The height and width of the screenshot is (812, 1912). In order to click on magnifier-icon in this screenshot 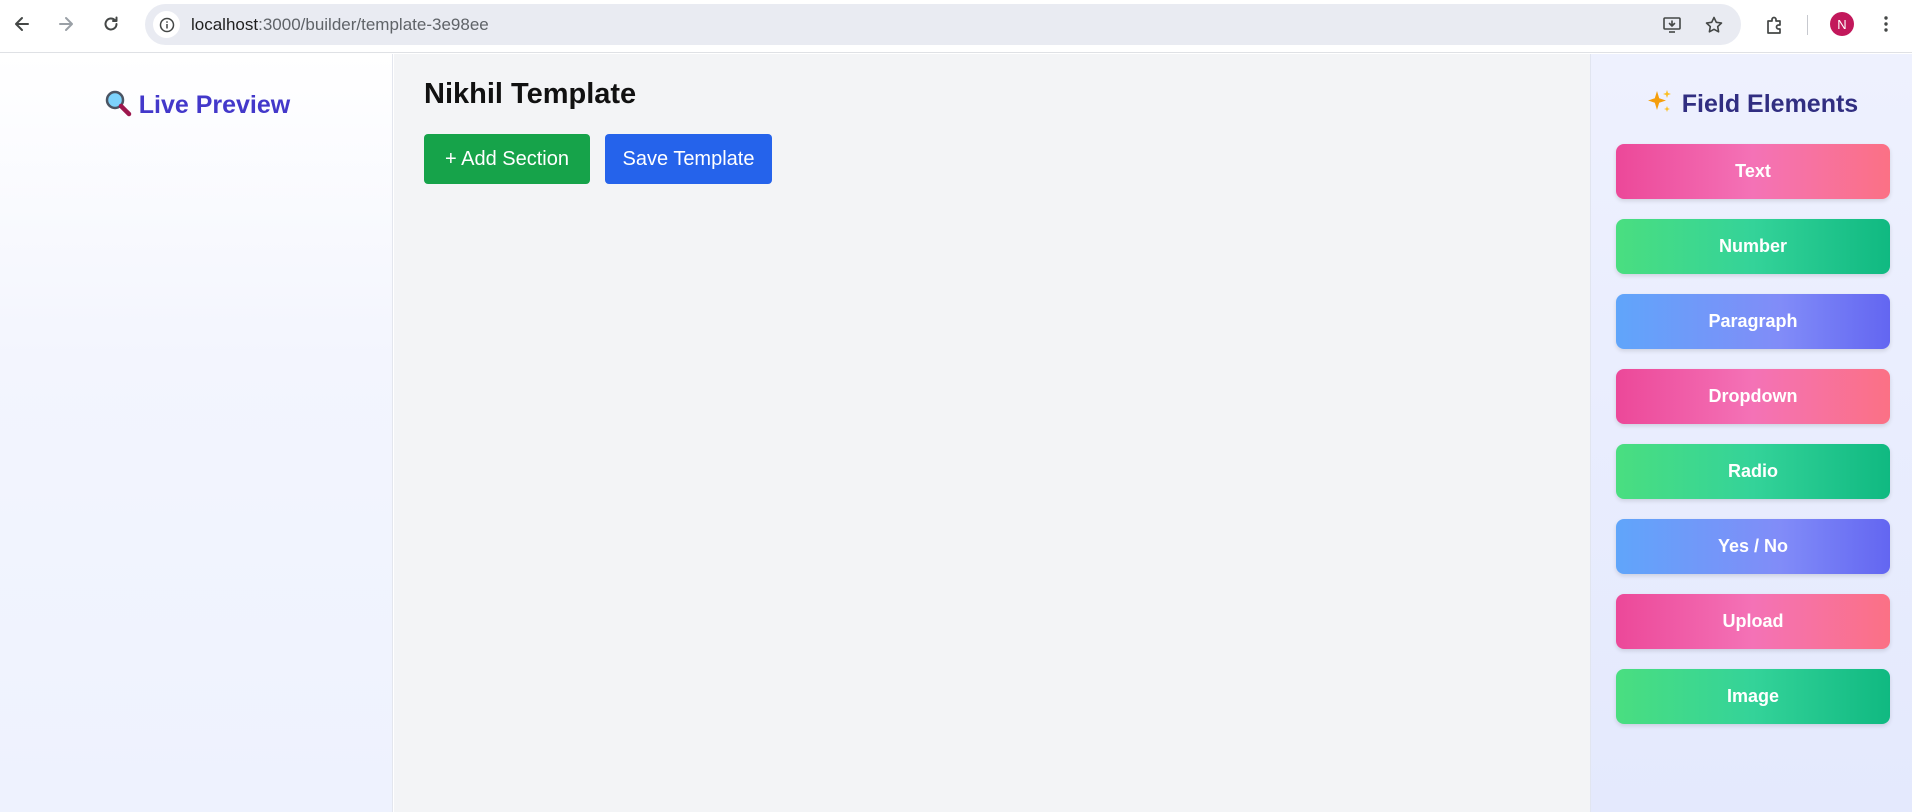, I will do `click(118, 103)`.